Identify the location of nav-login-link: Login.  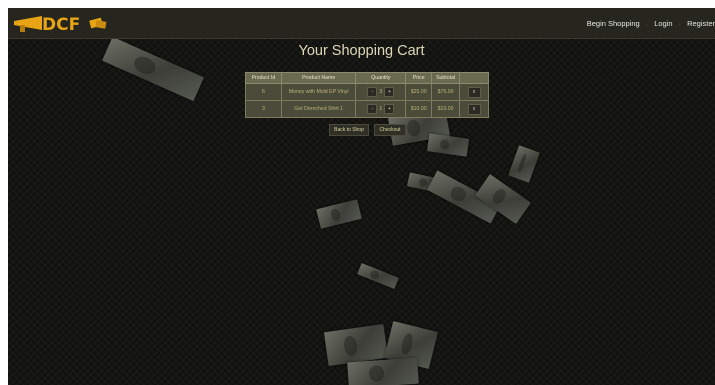
(663, 23).